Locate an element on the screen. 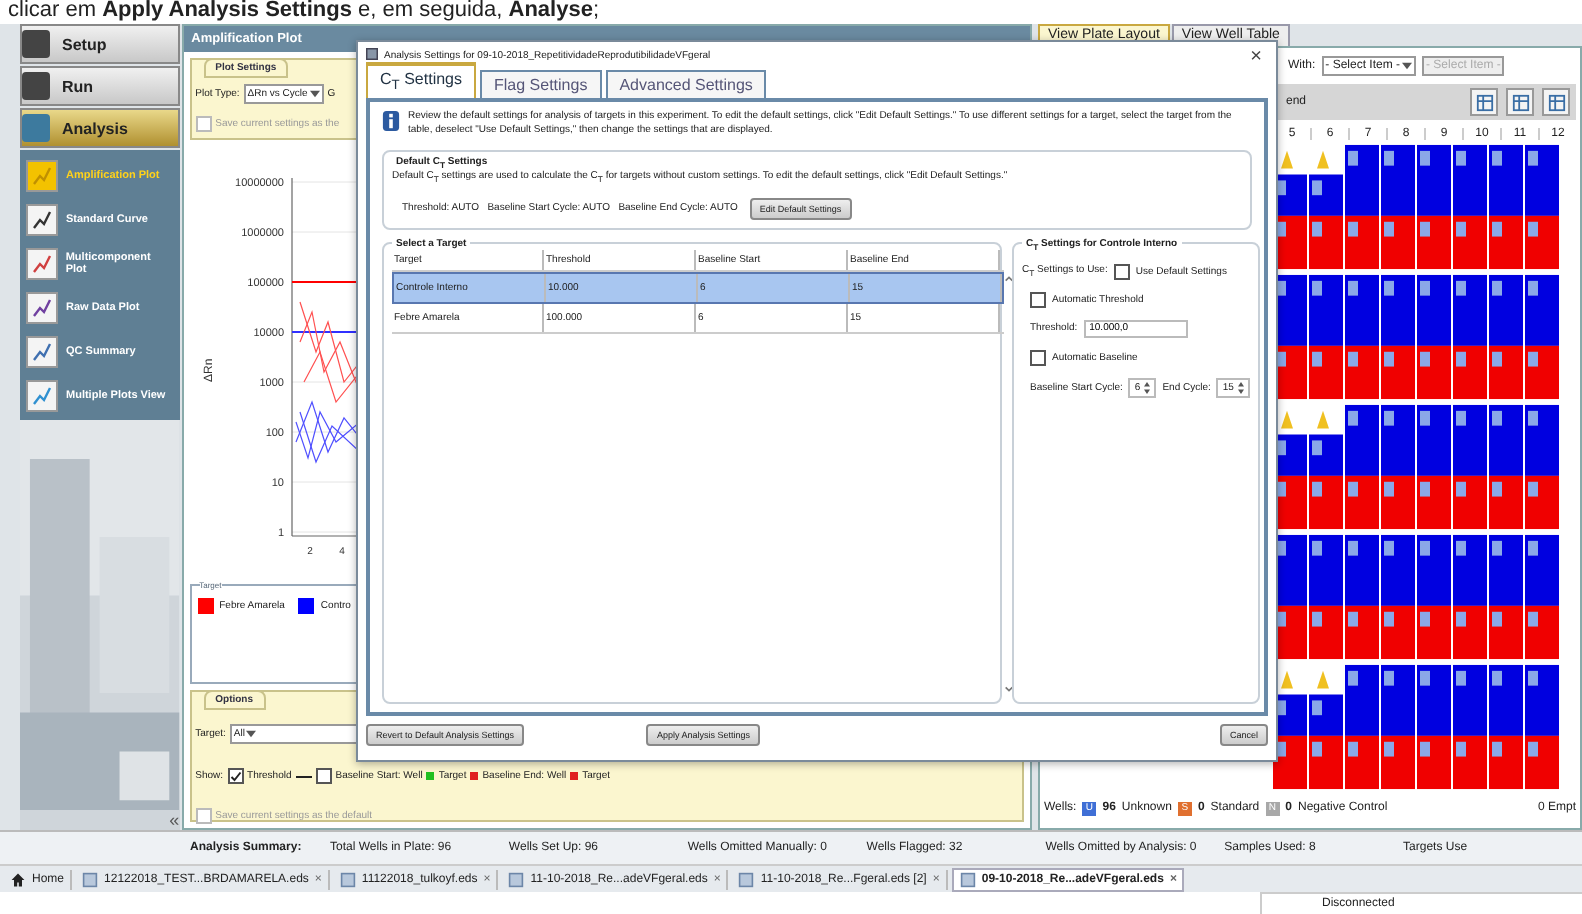  close-button: × is located at coordinates (1256, 56).